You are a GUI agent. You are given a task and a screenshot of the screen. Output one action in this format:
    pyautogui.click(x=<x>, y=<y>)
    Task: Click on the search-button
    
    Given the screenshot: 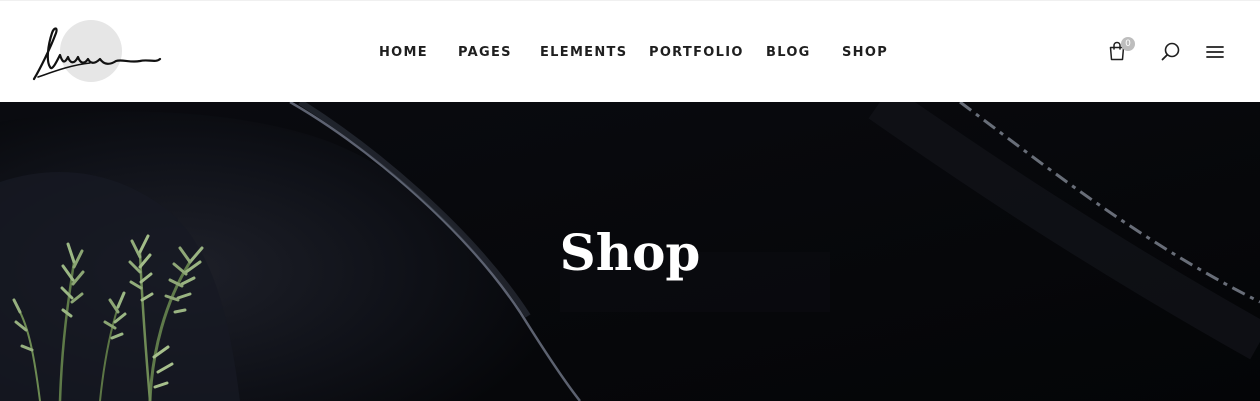 What is the action you would take?
    pyautogui.click(x=1171, y=52)
    